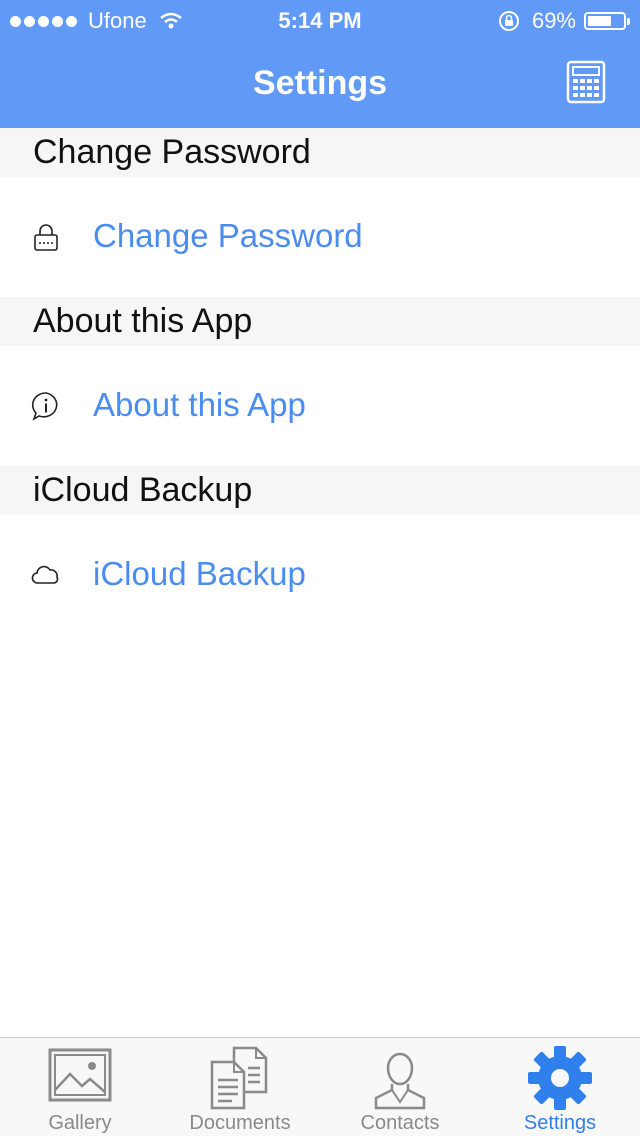 Image resolution: width=640 pixels, height=1137 pixels. Describe the element at coordinates (240, 1123) in the screenshot. I see `tab-label-documents: Documents` at that location.